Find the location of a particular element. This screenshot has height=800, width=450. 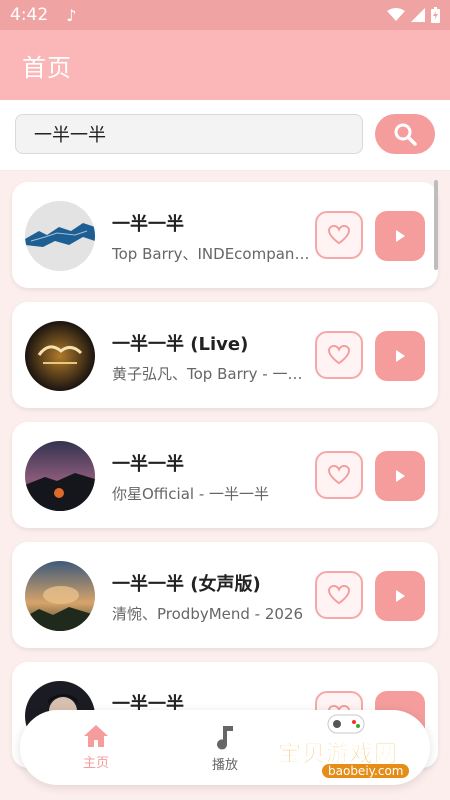

music-note-icon: ♪ is located at coordinates (71, 15).